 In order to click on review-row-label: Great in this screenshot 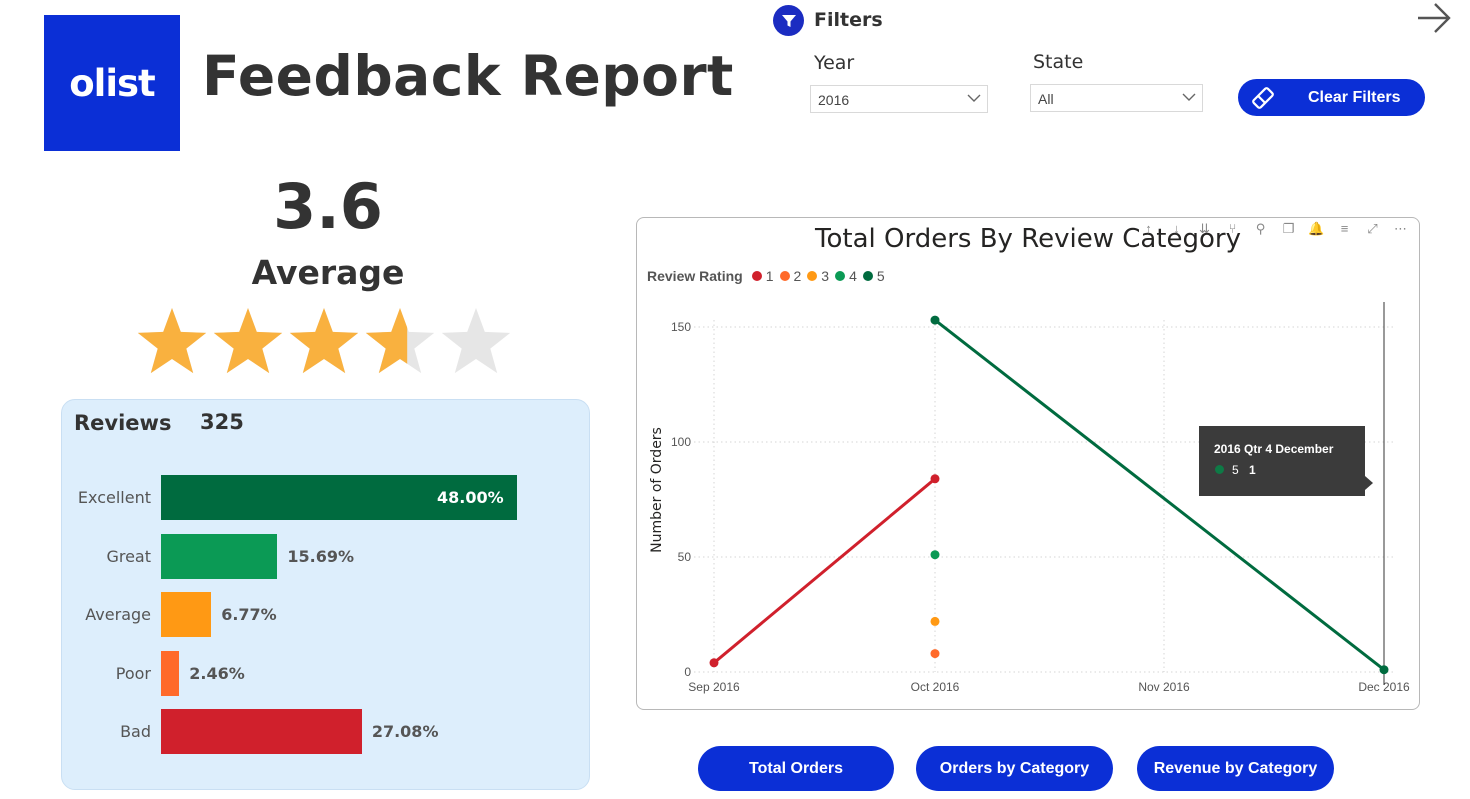, I will do `click(128, 556)`.